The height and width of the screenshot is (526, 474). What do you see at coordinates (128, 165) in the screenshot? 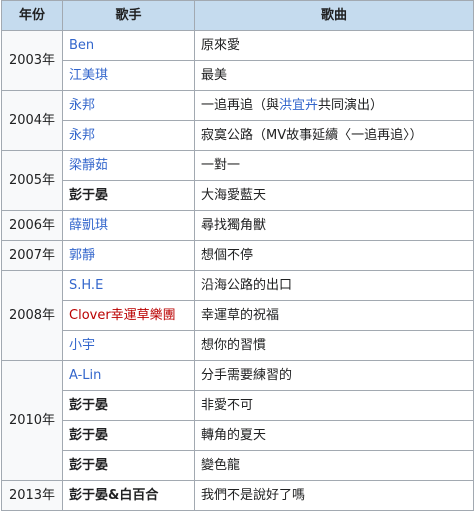
I see `singer-cell: 梁靜茹` at bounding box center [128, 165].